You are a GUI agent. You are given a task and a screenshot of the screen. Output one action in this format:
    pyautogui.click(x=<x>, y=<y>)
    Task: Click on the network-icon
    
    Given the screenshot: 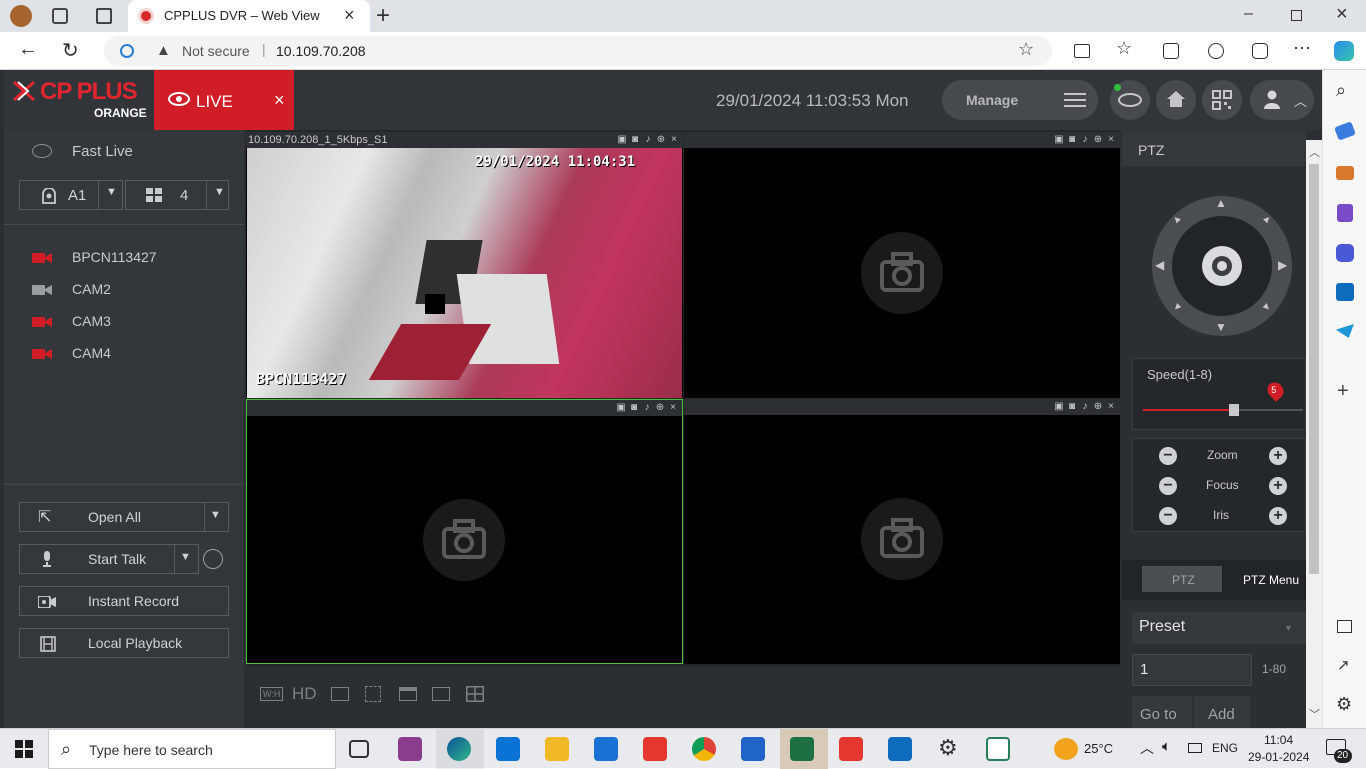 What is the action you would take?
    pyautogui.click(x=1195, y=748)
    